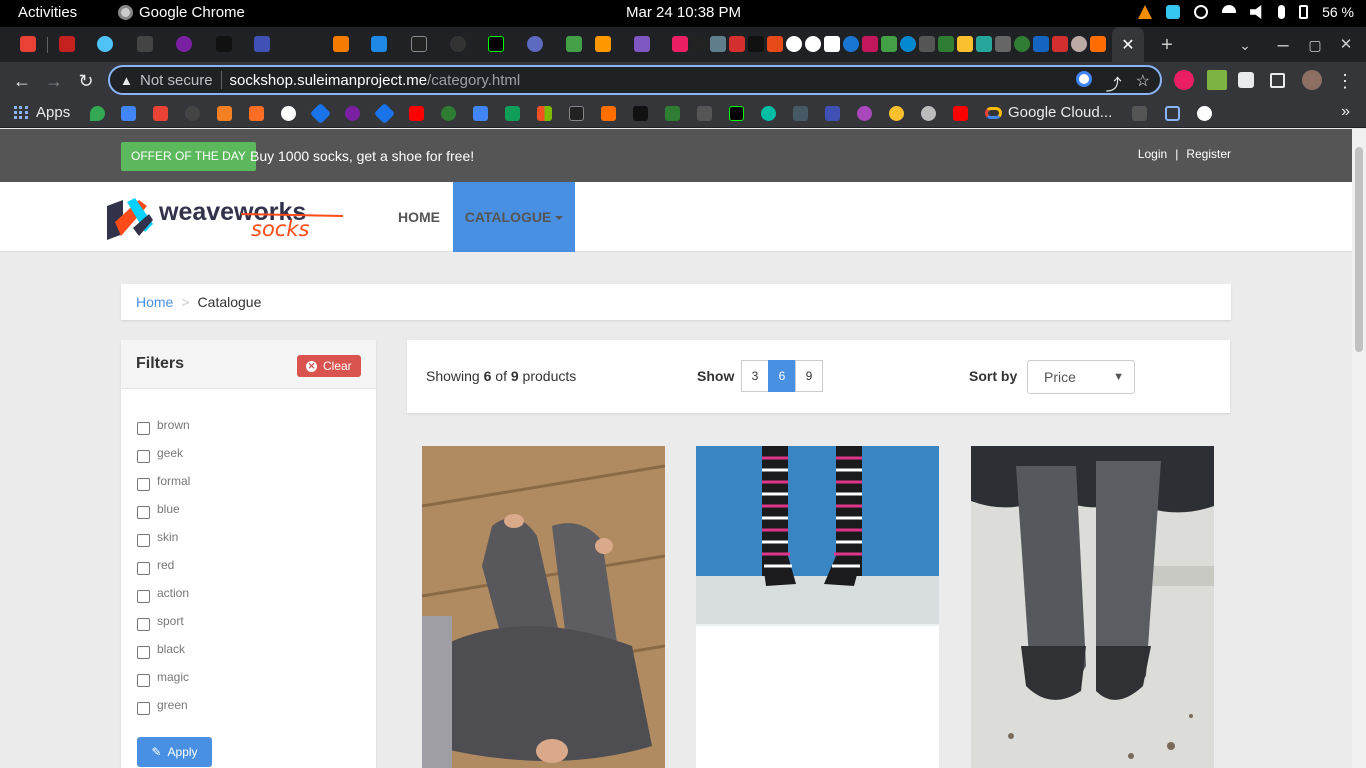  Describe the element at coordinates (163, 432) in the screenshot. I see `filter-option: brown` at that location.